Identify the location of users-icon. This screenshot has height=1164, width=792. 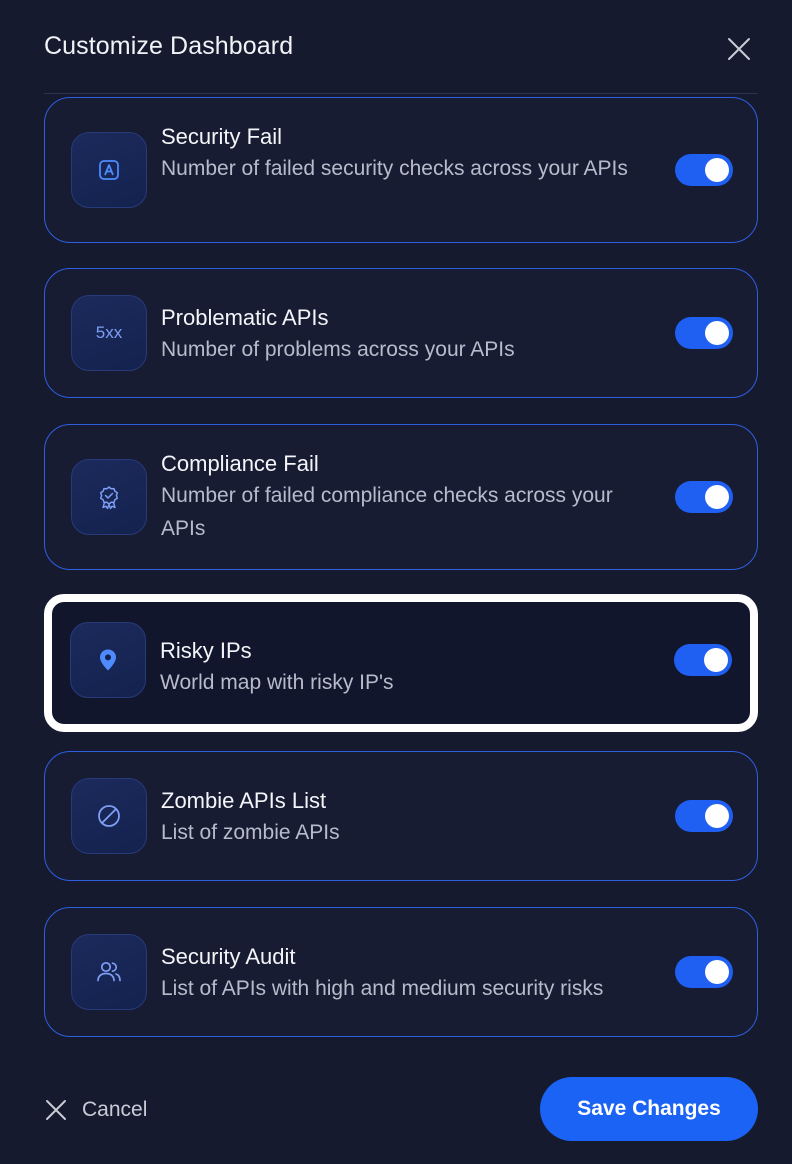
(109, 971).